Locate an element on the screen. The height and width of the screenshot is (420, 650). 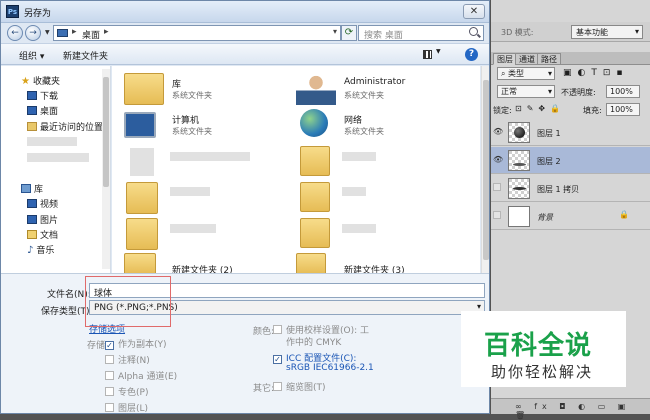
network-icon is located at coordinates (314, 123).